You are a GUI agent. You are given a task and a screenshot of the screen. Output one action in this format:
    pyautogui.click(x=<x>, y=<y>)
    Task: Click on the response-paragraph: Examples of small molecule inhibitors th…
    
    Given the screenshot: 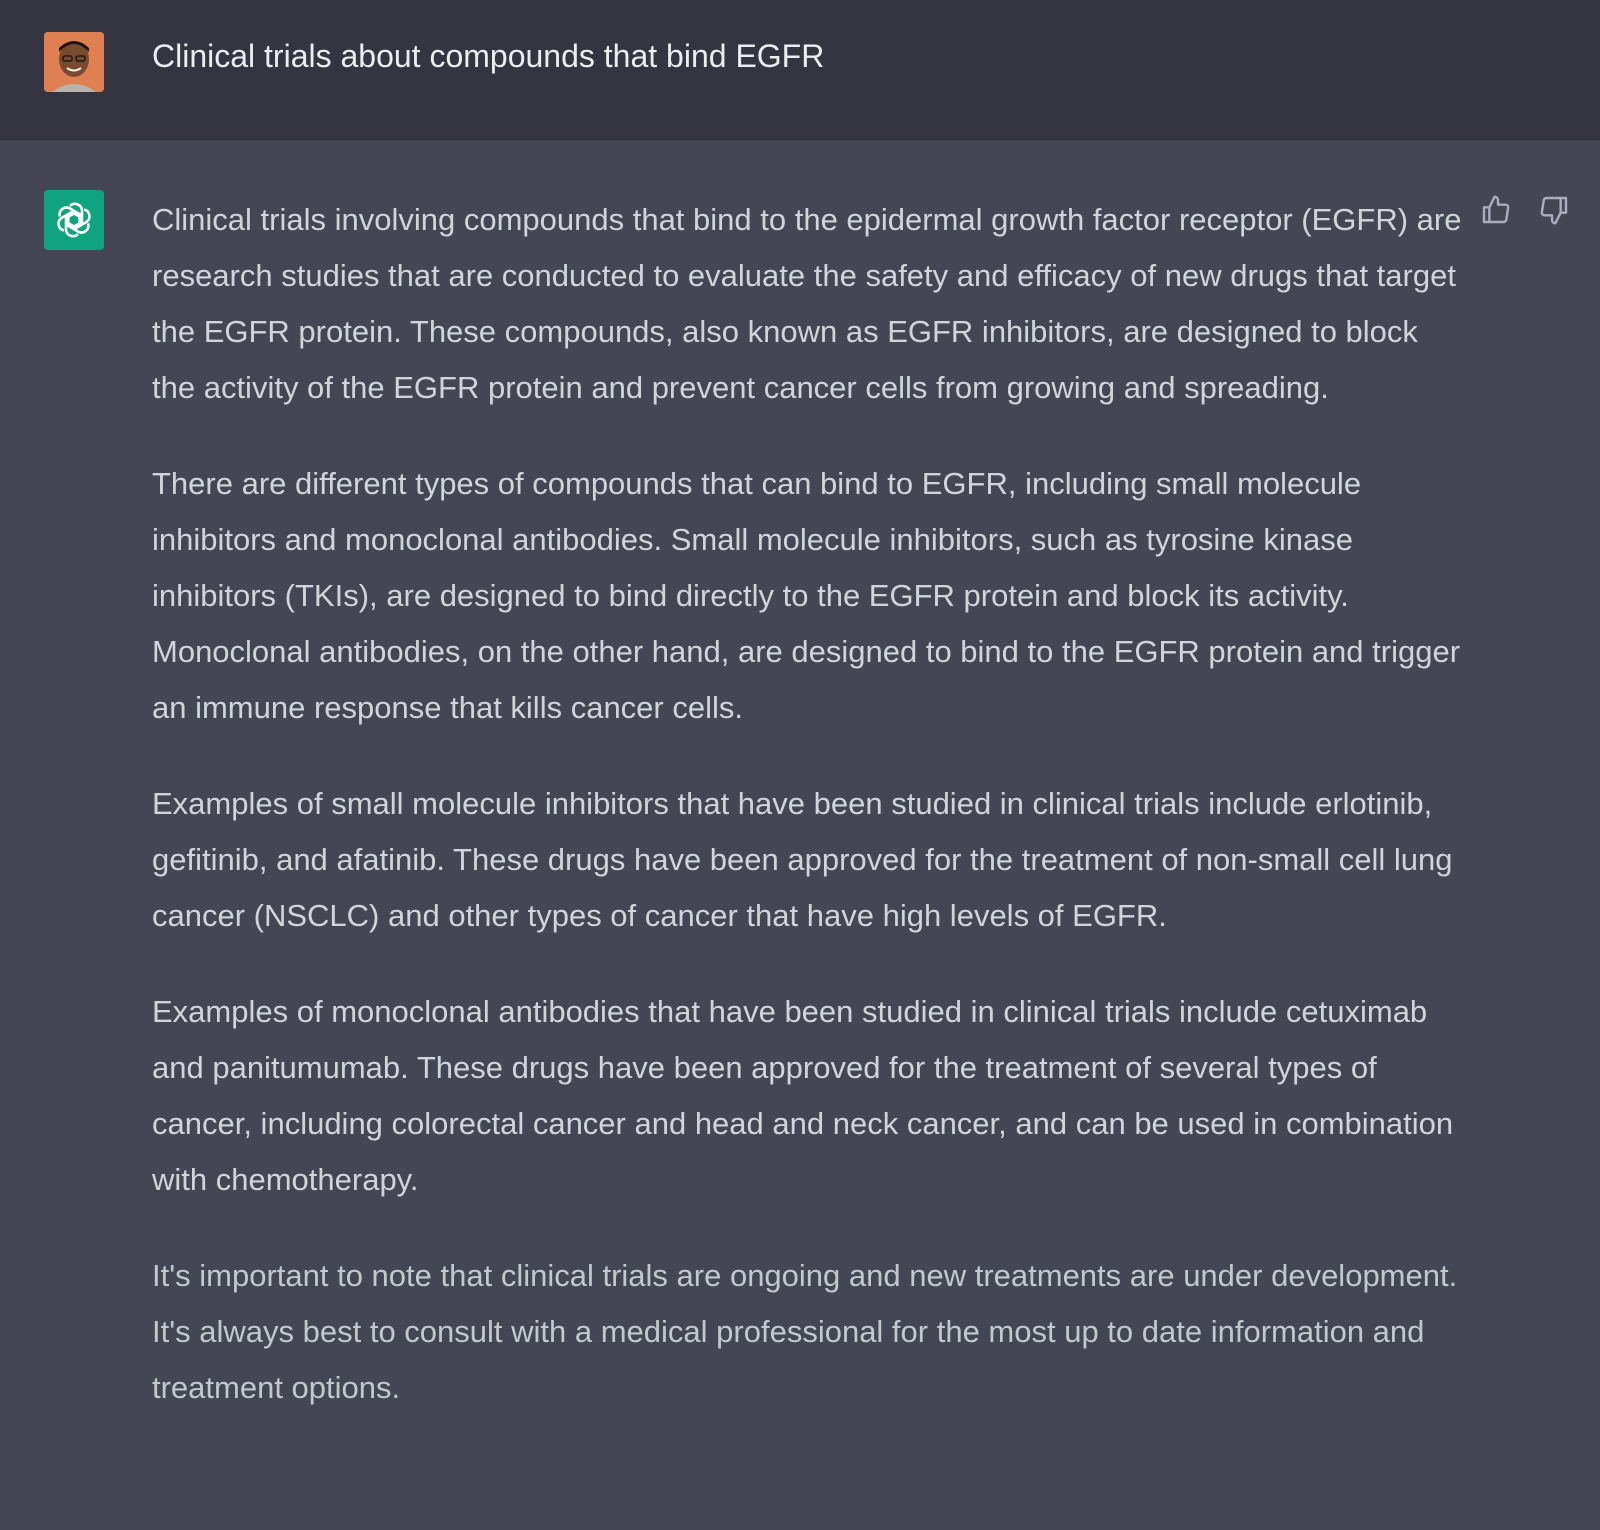 What is the action you would take?
    pyautogui.click(x=802, y=859)
    